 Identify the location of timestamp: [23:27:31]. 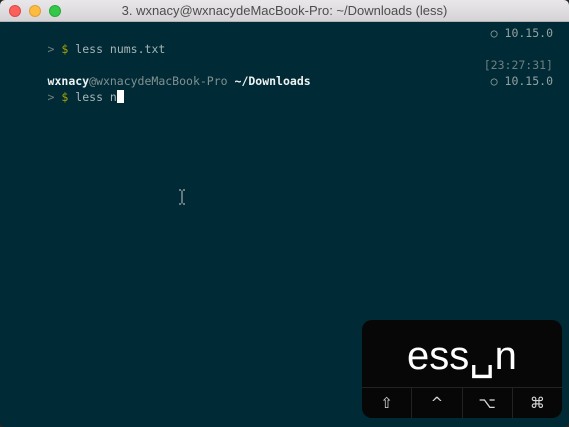
(518, 65).